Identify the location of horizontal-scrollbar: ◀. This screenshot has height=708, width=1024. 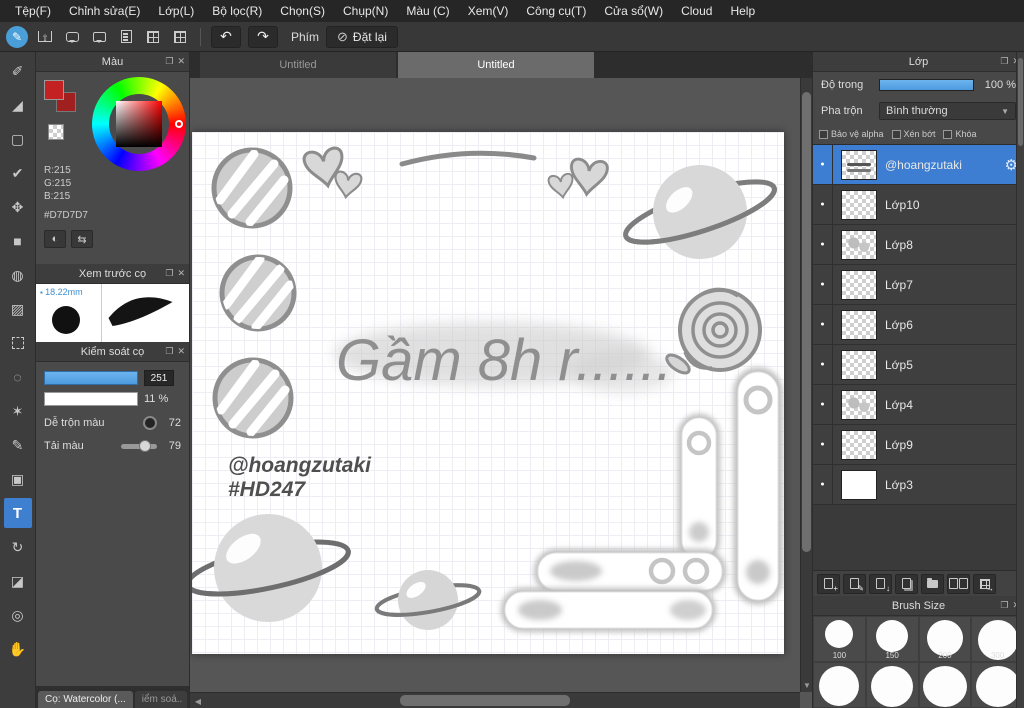
(495, 700).